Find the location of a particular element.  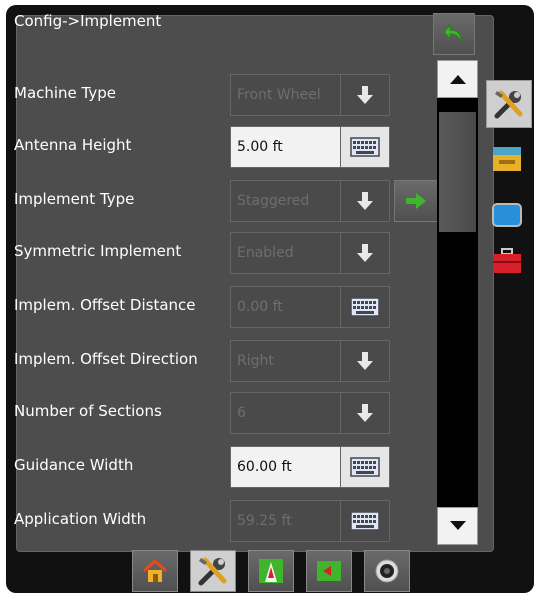

home-icon is located at coordinates (155, 570).